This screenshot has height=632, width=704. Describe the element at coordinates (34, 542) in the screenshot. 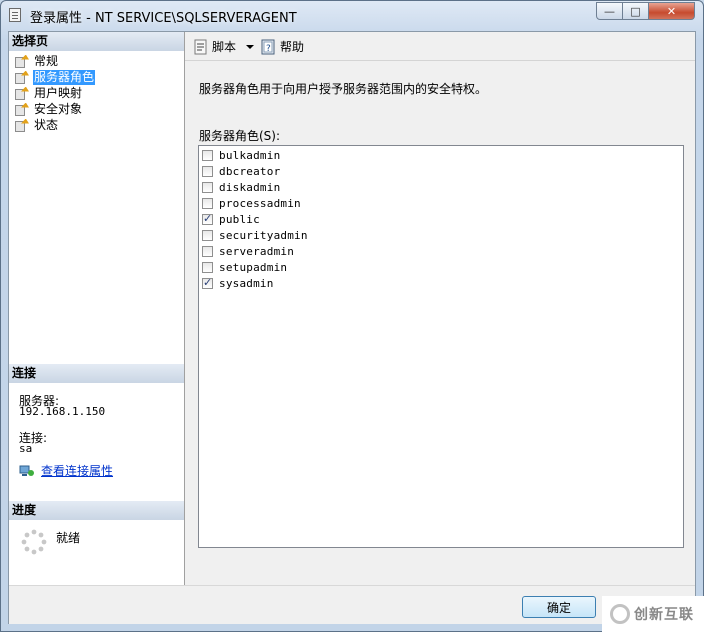

I see `progress-spinner-icon` at that location.